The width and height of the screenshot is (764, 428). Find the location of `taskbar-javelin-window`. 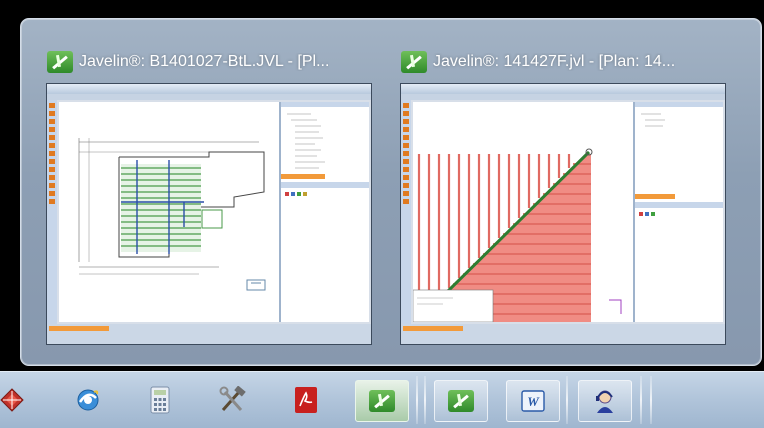

taskbar-javelin-window is located at coordinates (461, 401).